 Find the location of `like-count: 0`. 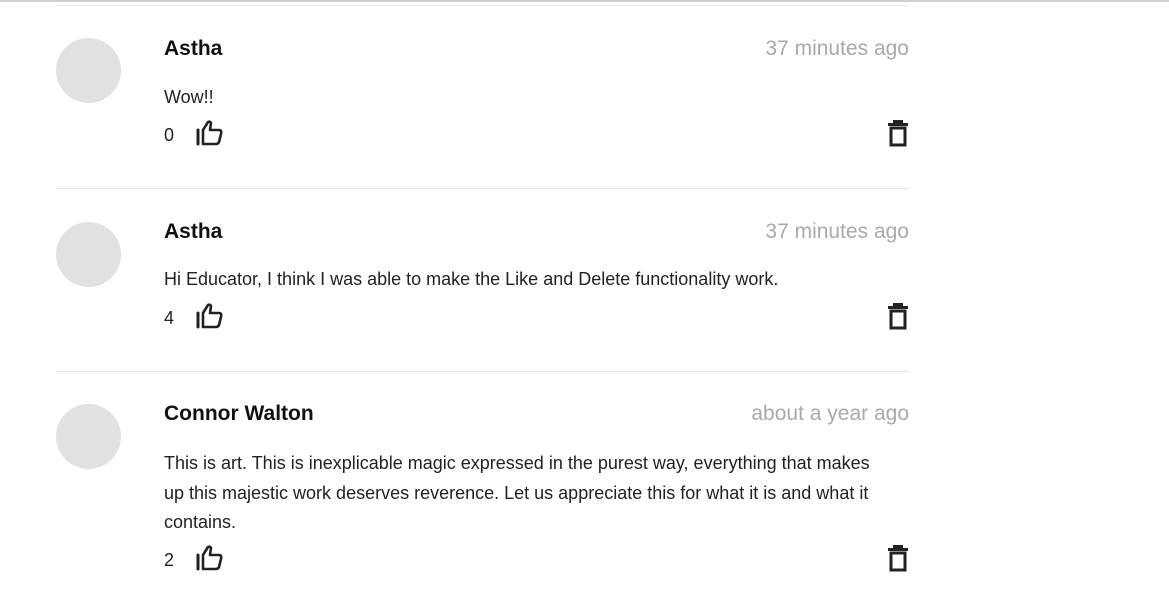

like-count: 0 is located at coordinates (169, 135).